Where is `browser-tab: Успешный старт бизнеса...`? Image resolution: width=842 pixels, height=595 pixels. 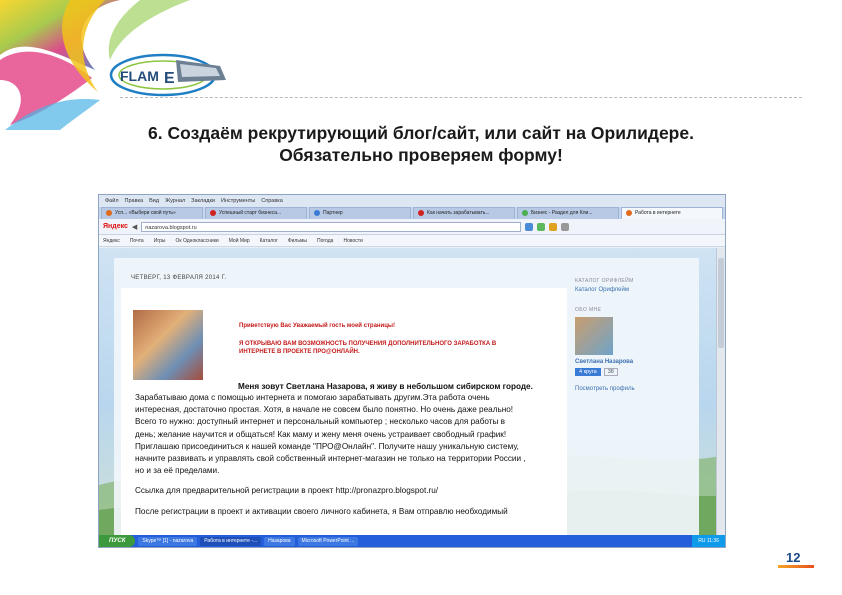 browser-tab: Успешный старт бизнеса... is located at coordinates (256, 213).